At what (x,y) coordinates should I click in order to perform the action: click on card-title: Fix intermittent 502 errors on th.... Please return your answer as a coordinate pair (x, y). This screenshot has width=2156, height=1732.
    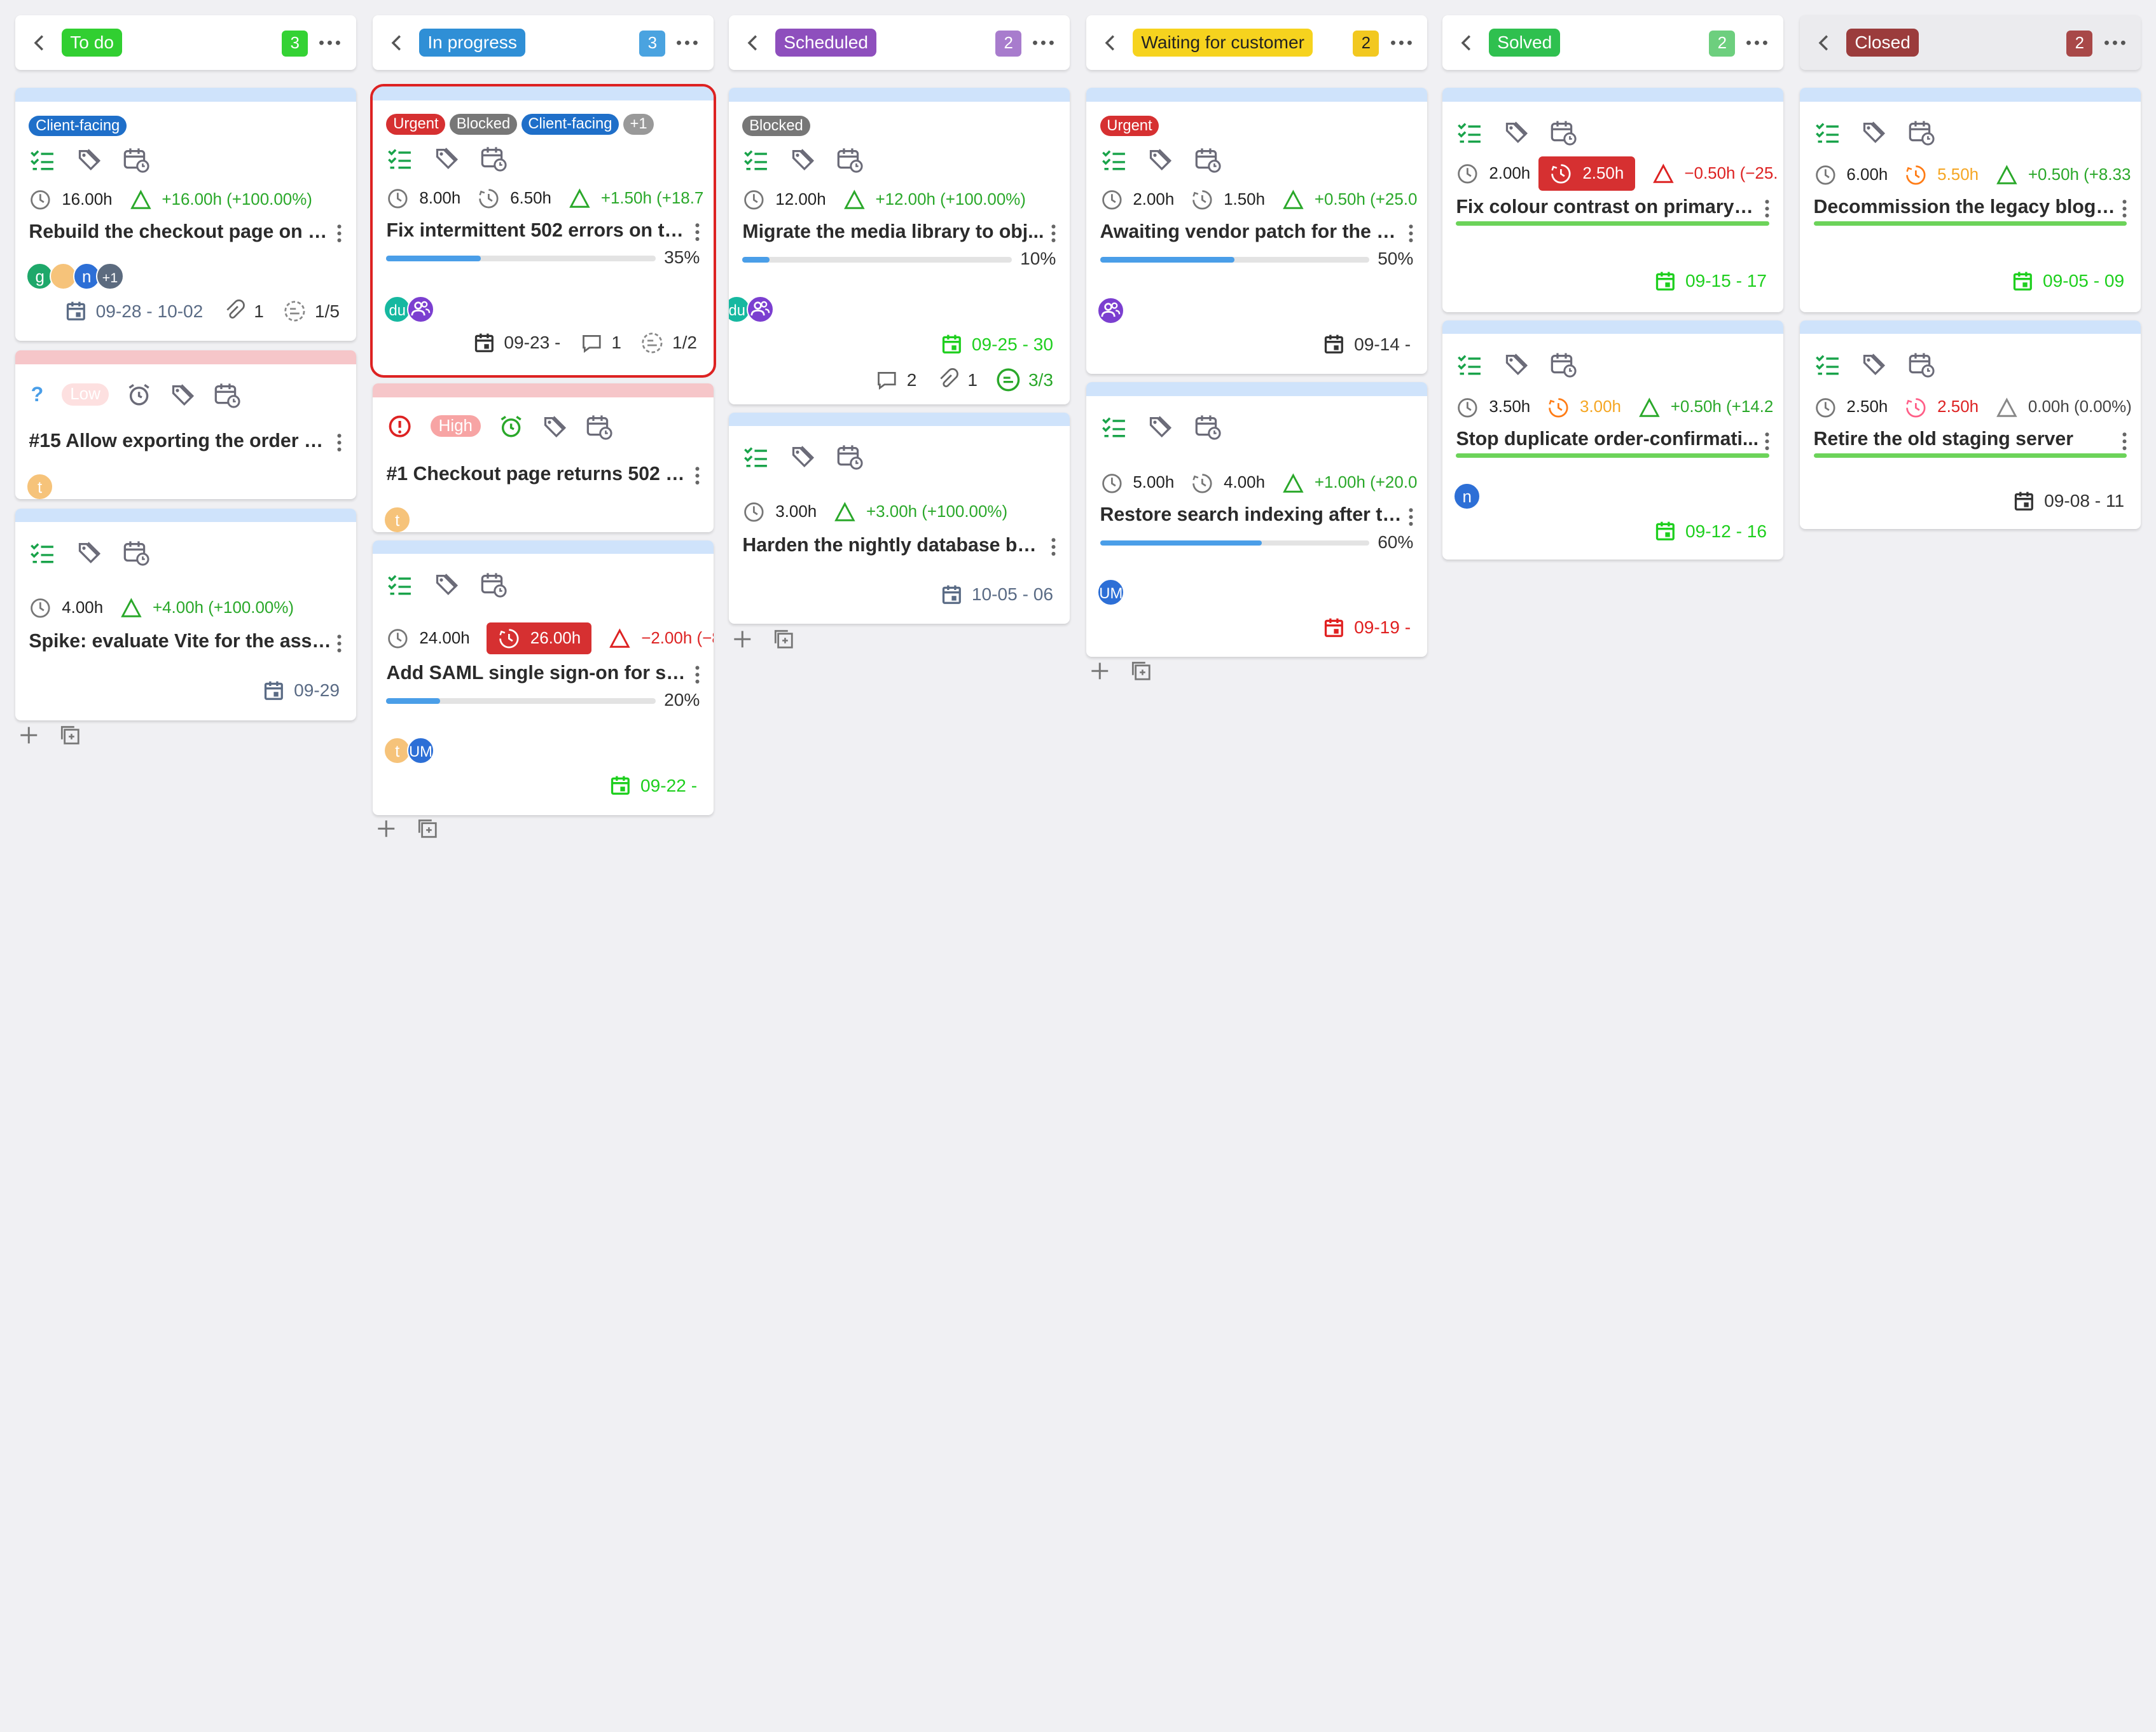
    Looking at the image, I should click on (537, 231).